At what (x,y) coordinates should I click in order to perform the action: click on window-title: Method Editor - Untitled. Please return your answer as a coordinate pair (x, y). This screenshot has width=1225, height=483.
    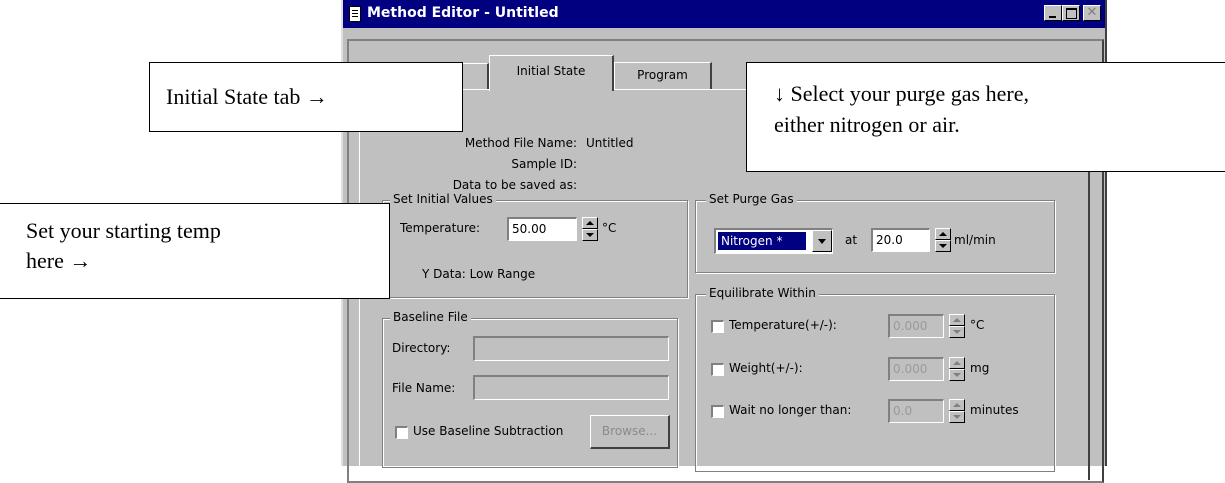
    Looking at the image, I should click on (463, 13).